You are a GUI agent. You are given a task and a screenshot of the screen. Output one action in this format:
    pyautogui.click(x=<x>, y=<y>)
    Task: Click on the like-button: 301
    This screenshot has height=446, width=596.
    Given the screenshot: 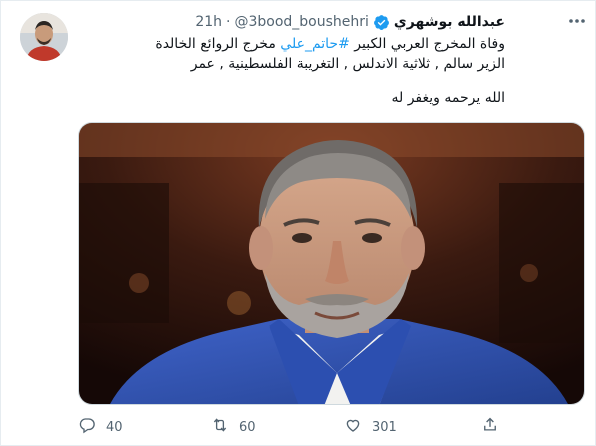 What is the action you would take?
    pyautogui.click(x=370, y=427)
    